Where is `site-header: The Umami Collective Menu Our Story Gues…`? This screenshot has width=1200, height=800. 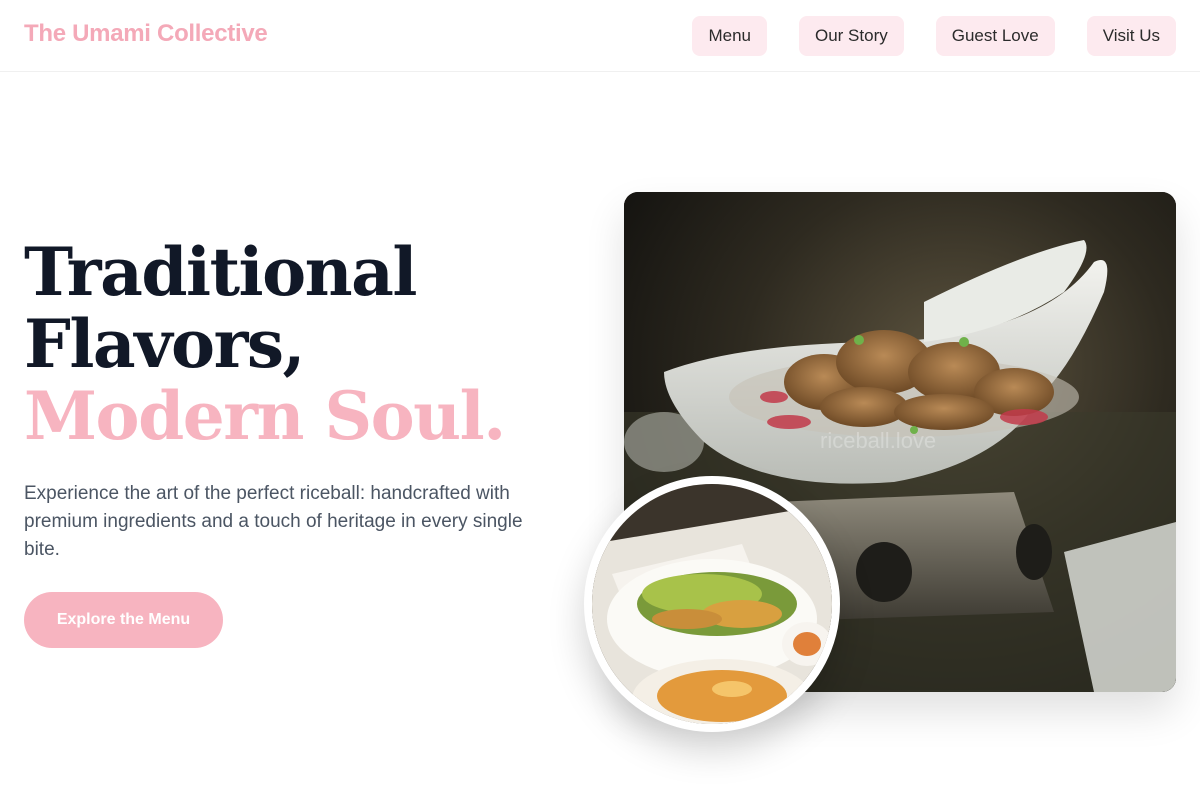 site-header: The Umami Collective Menu Our Story Gues… is located at coordinates (600, 36).